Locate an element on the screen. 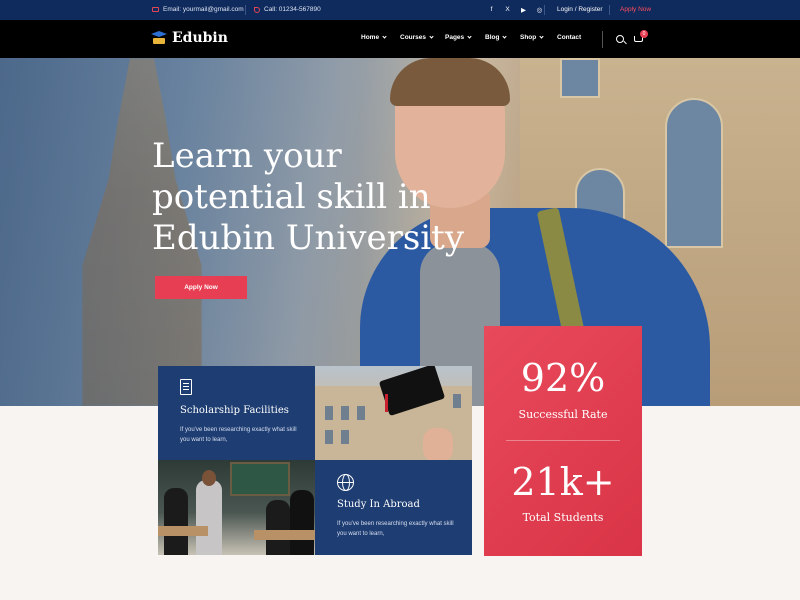 The height and width of the screenshot is (600, 800). email-text: Email: yourmail@gmail.com is located at coordinates (203, 9).